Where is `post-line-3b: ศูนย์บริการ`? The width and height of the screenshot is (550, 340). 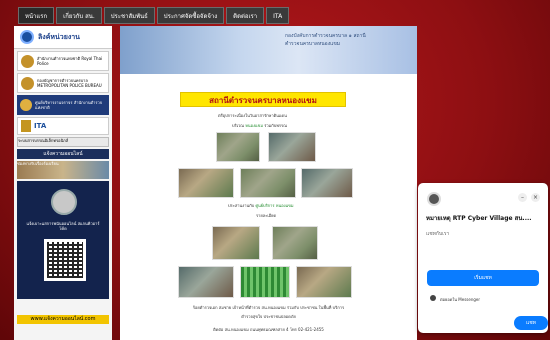 post-line-3b: ศูนย์บริการ is located at coordinates (265, 205).